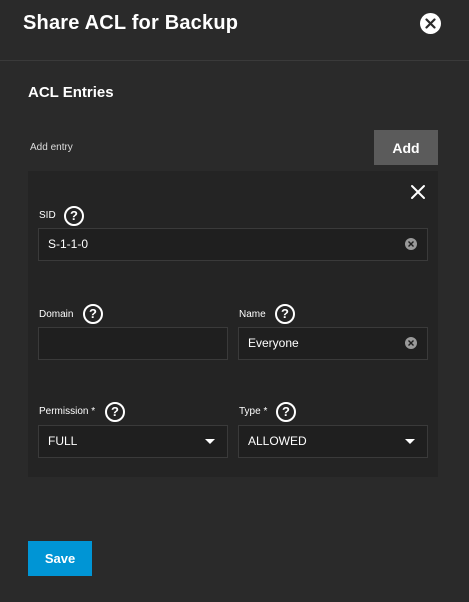 The width and height of the screenshot is (469, 602). What do you see at coordinates (210, 441) in the screenshot?
I see `permission-chevron-down-icon` at bounding box center [210, 441].